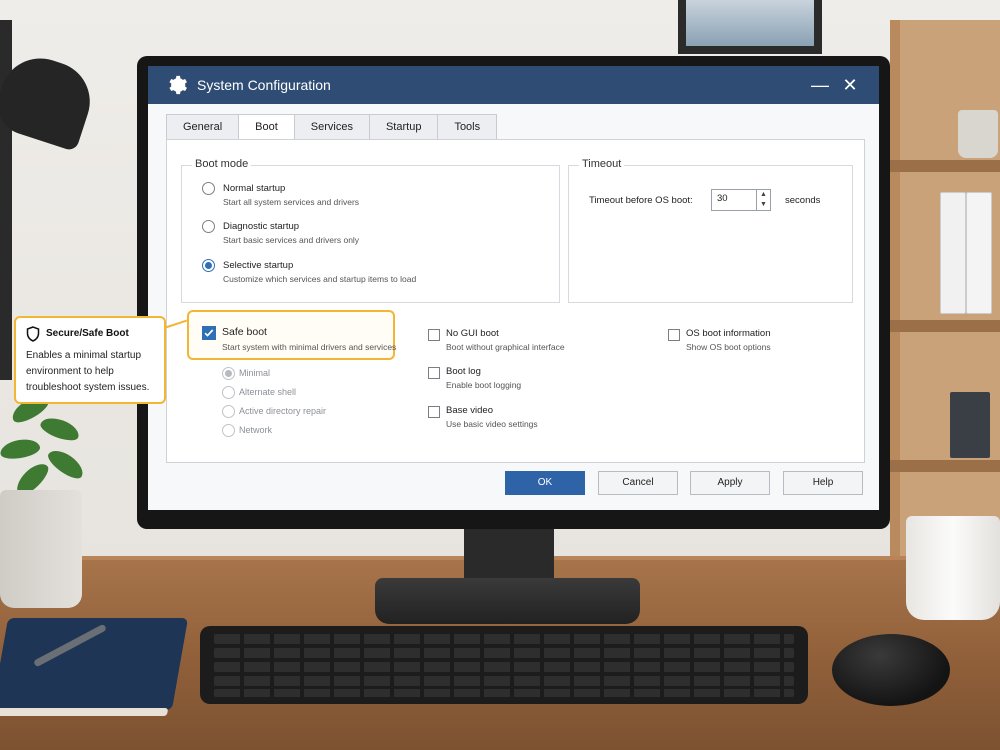 This screenshot has width=1000, height=750. What do you see at coordinates (434, 373) in the screenshot?
I see `boot-log-checkbox` at bounding box center [434, 373].